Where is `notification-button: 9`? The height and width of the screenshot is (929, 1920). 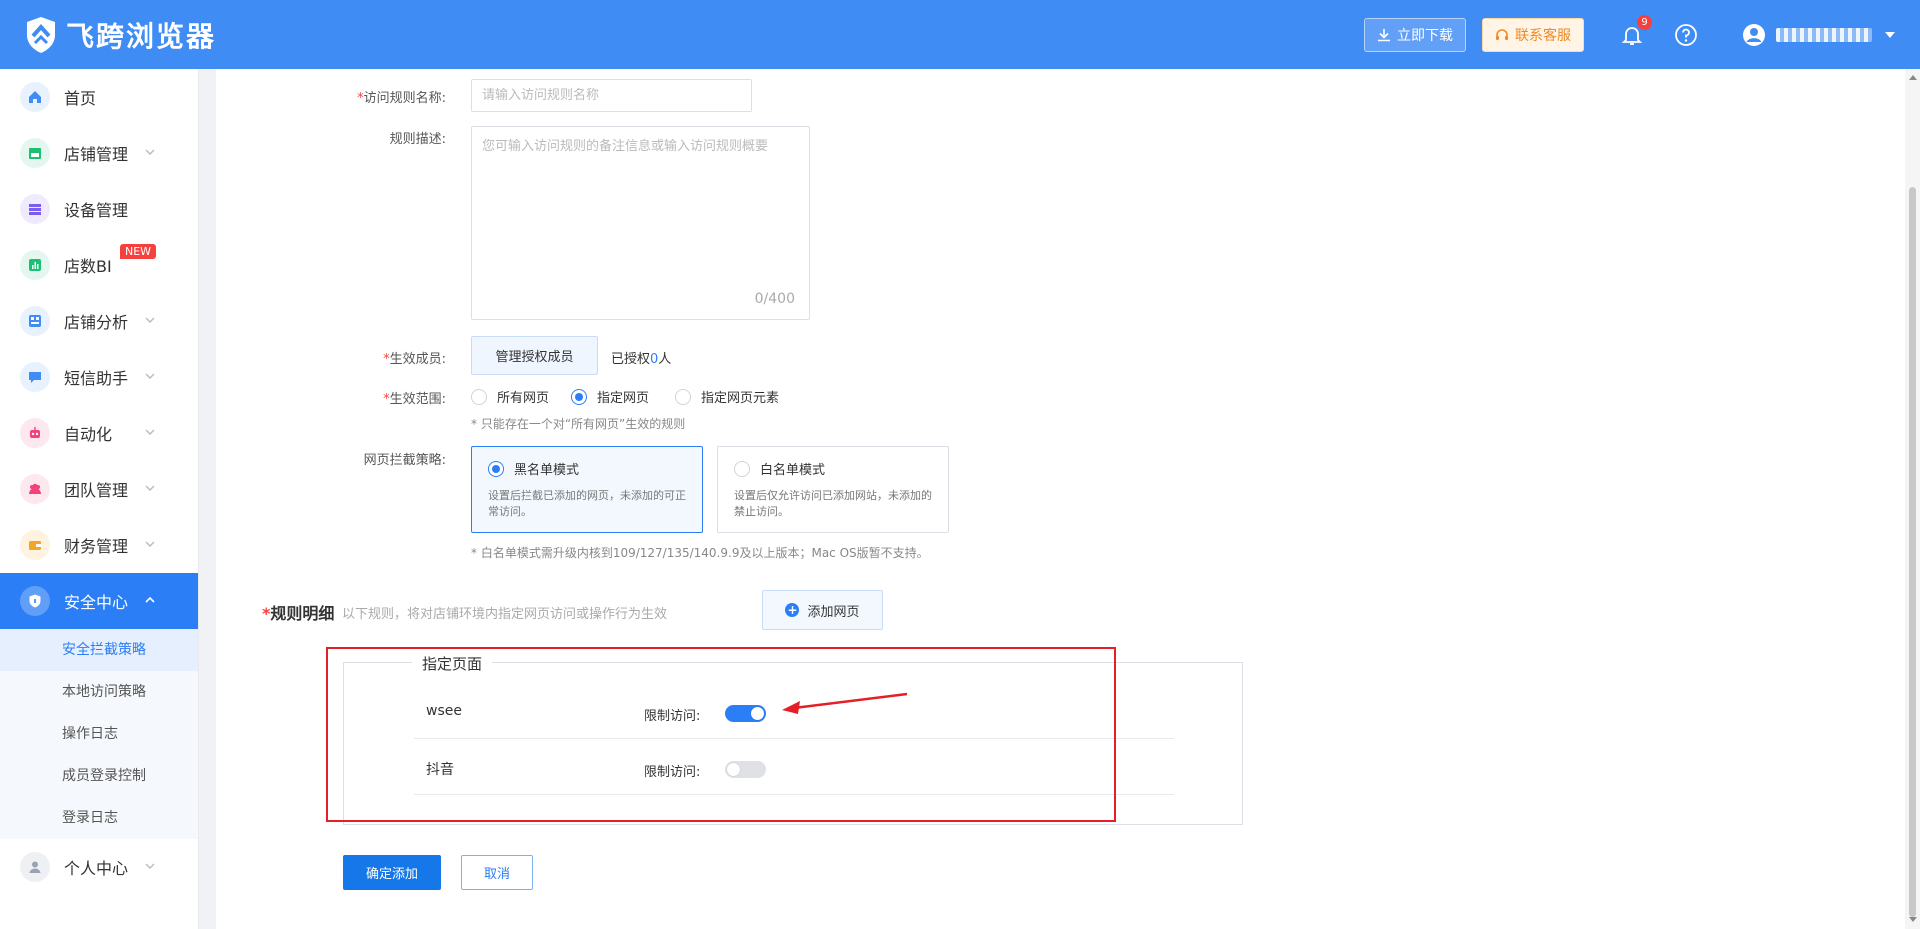
notification-button: 9 is located at coordinates (1636, 30).